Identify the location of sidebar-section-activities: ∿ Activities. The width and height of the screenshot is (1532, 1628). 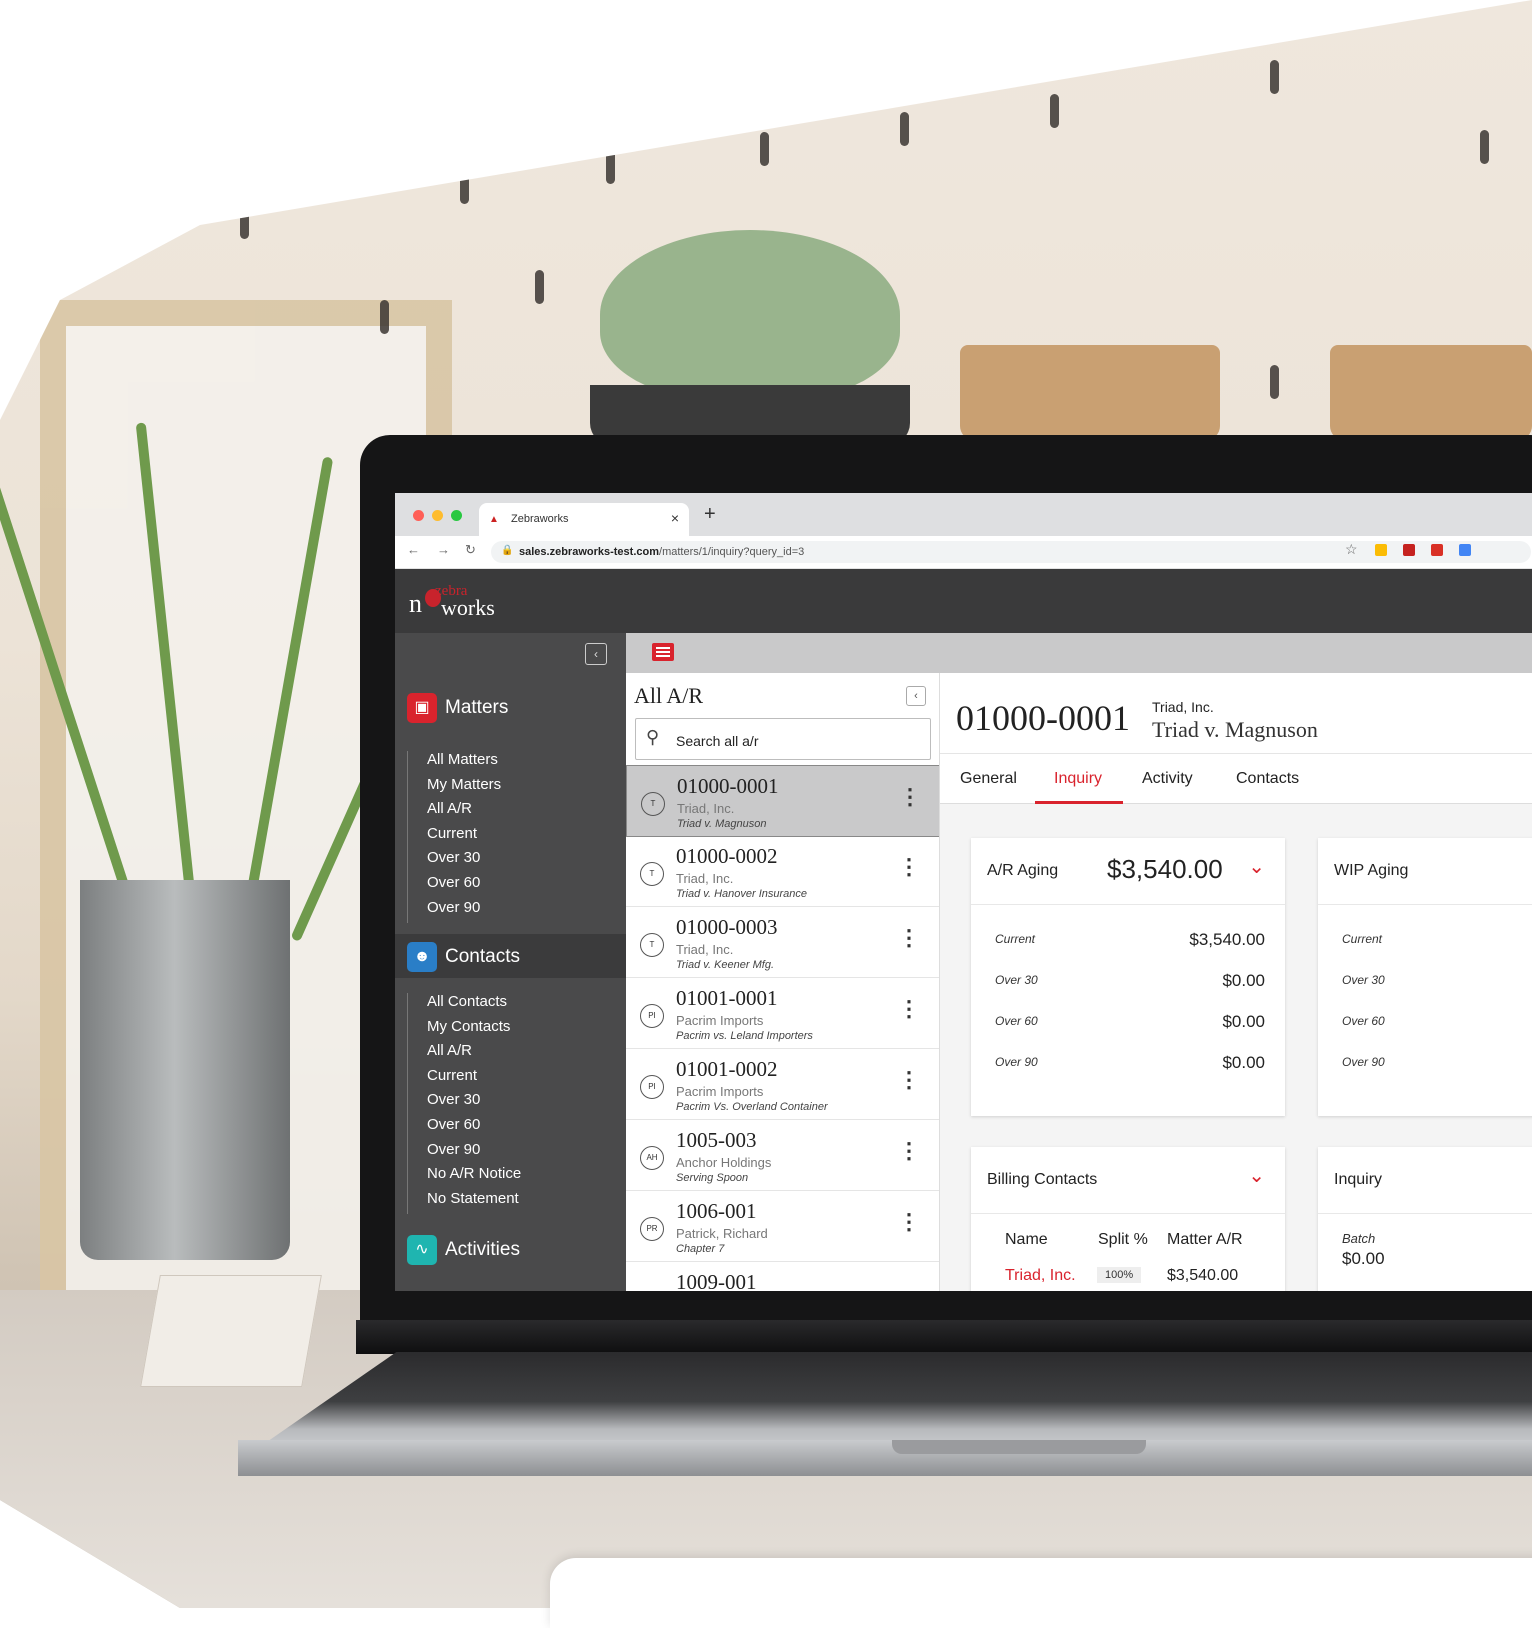
(510, 1249).